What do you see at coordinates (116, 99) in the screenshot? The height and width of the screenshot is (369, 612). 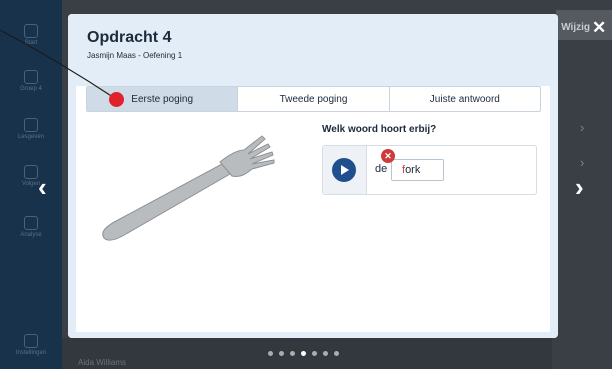 I see `annotation-marker` at bounding box center [116, 99].